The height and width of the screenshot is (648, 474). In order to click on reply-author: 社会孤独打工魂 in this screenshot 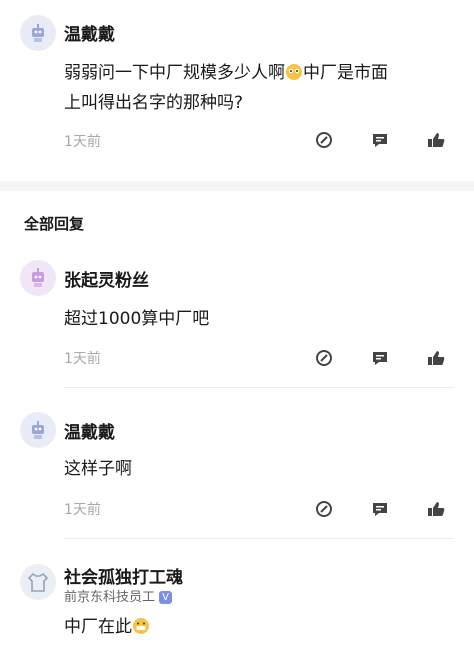, I will do `click(123, 575)`.